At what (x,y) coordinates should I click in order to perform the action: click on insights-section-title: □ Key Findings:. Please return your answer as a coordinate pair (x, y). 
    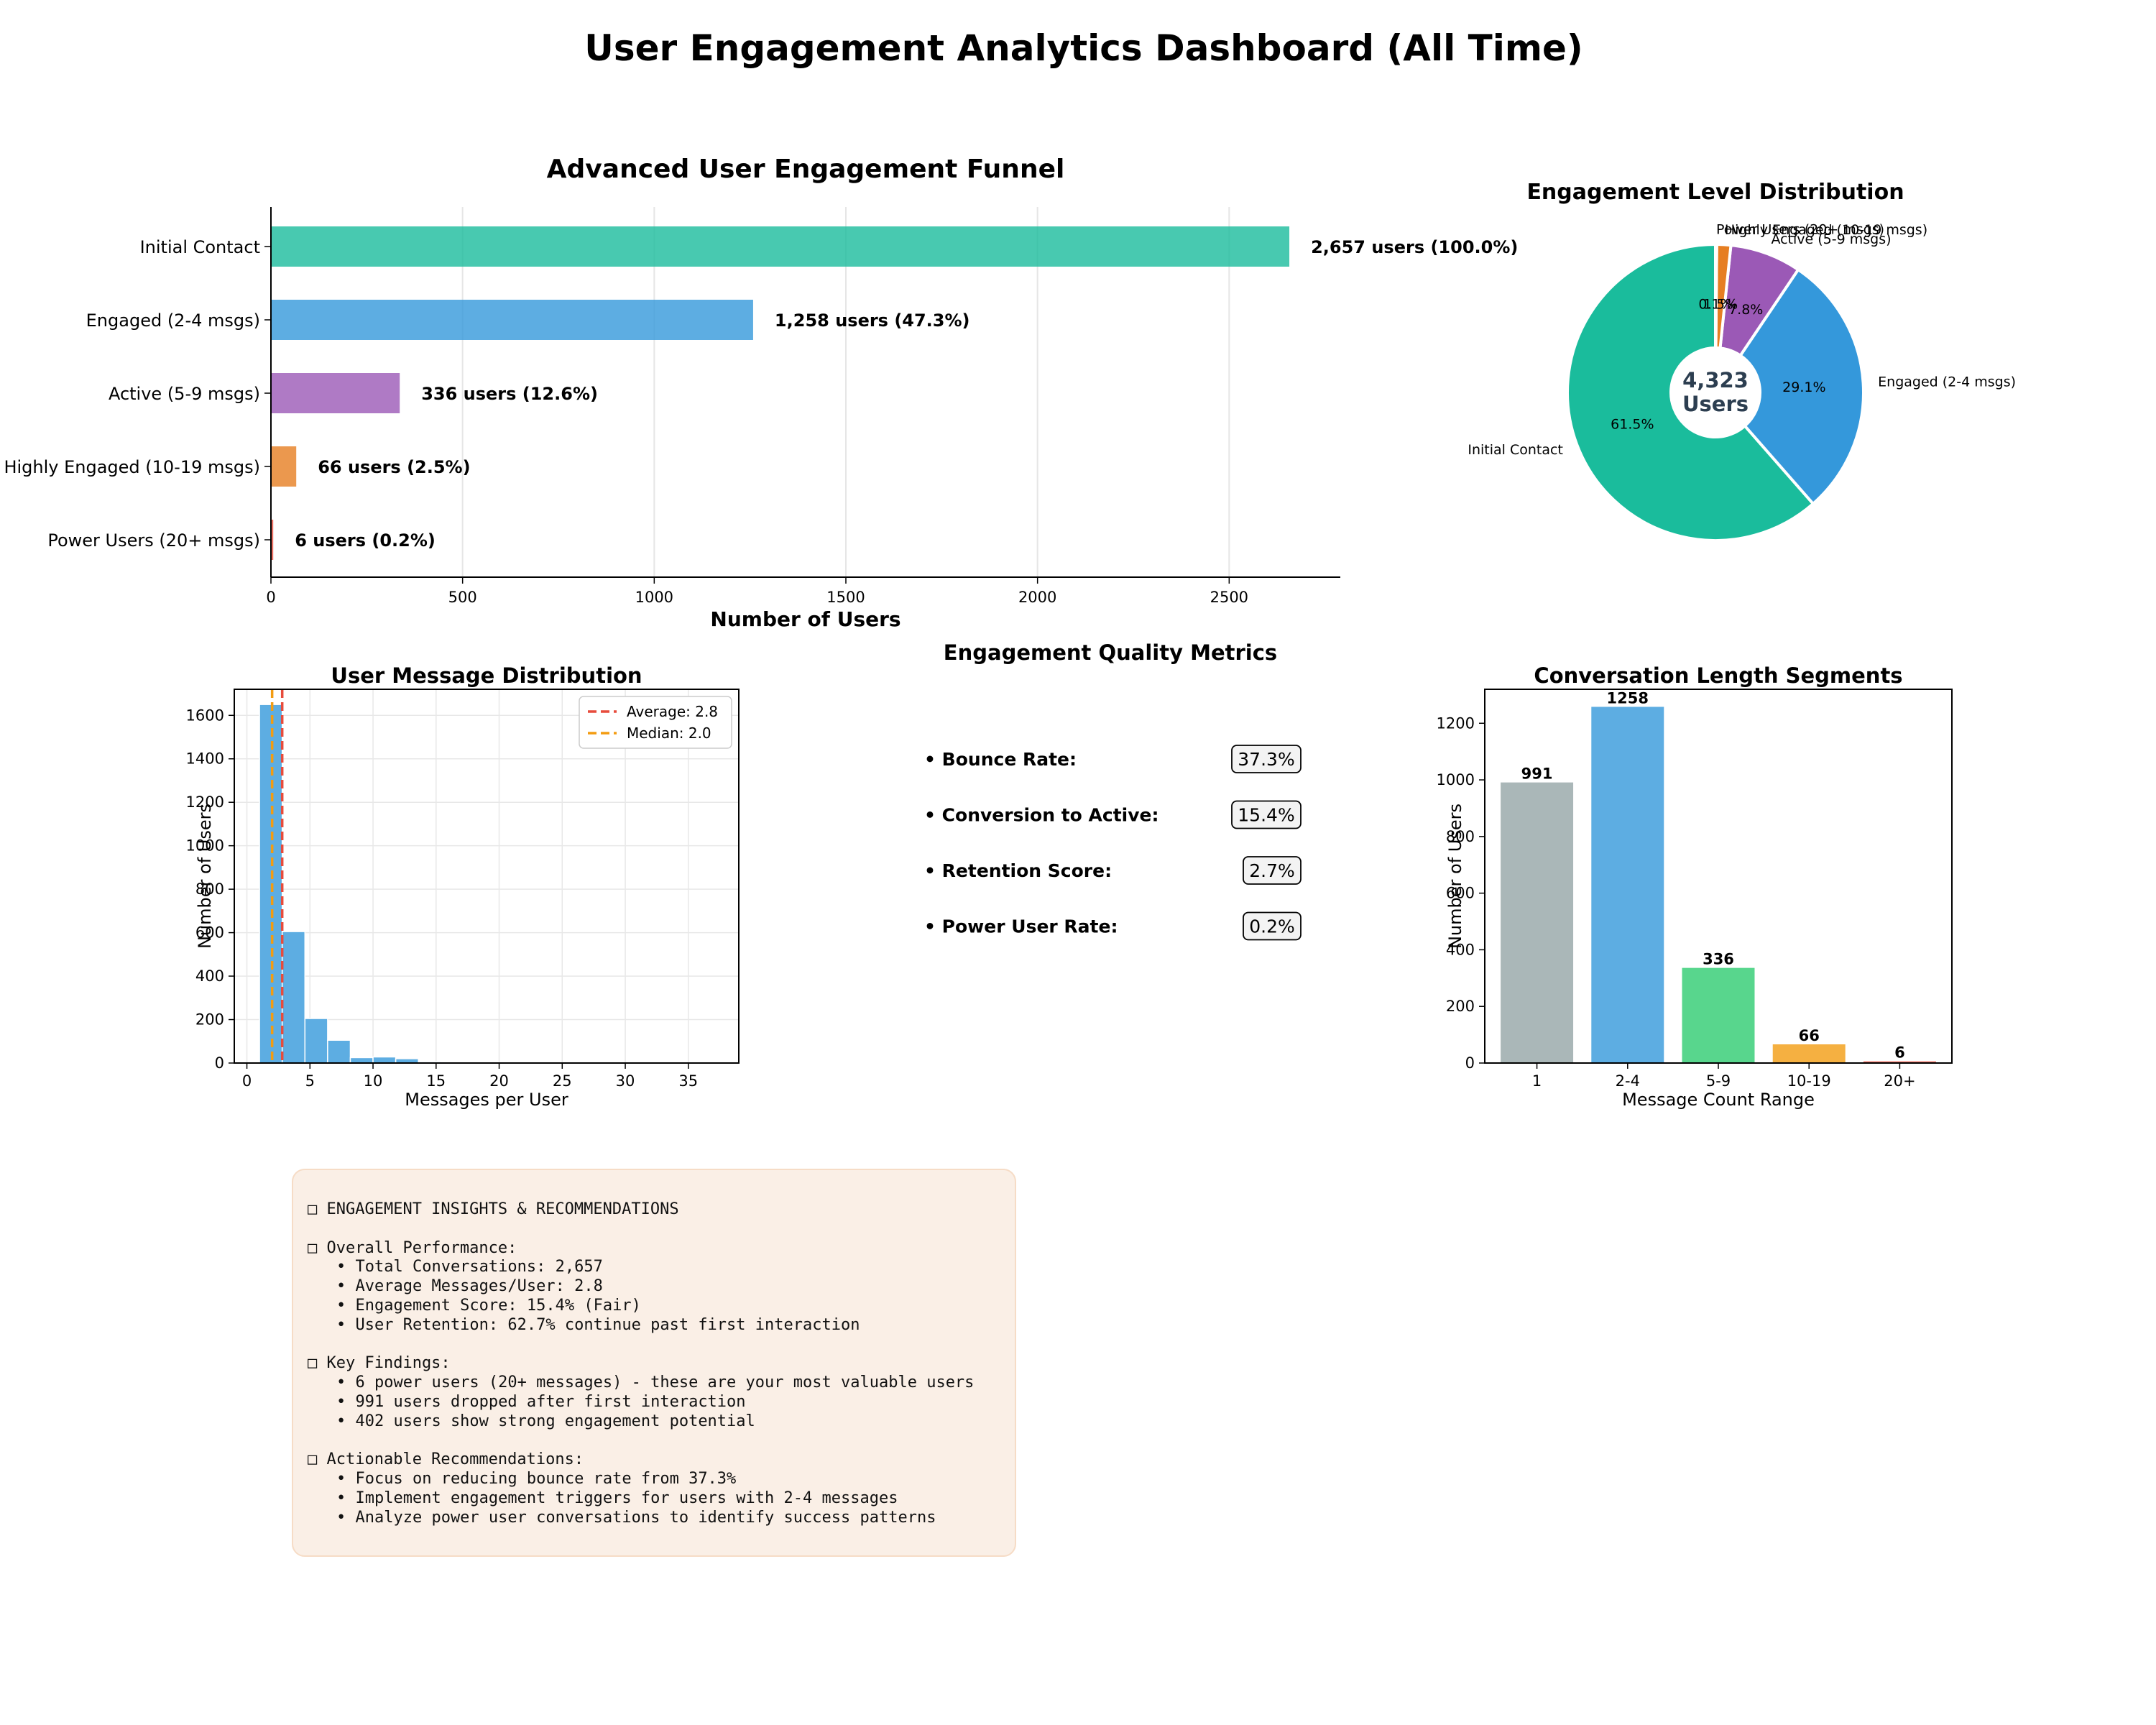
    Looking at the image, I should click on (379, 1363).